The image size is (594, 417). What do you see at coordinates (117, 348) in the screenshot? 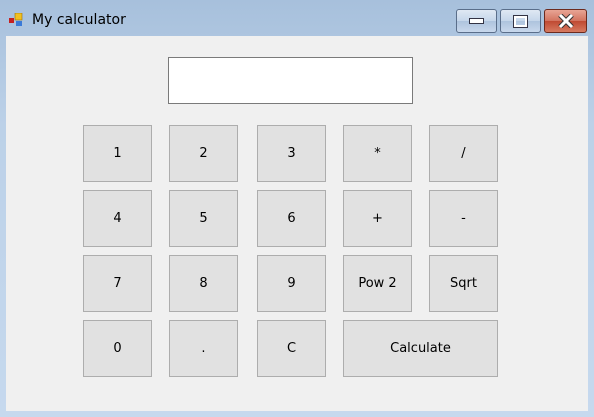
I see `button-0: 0` at bounding box center [117, 348].